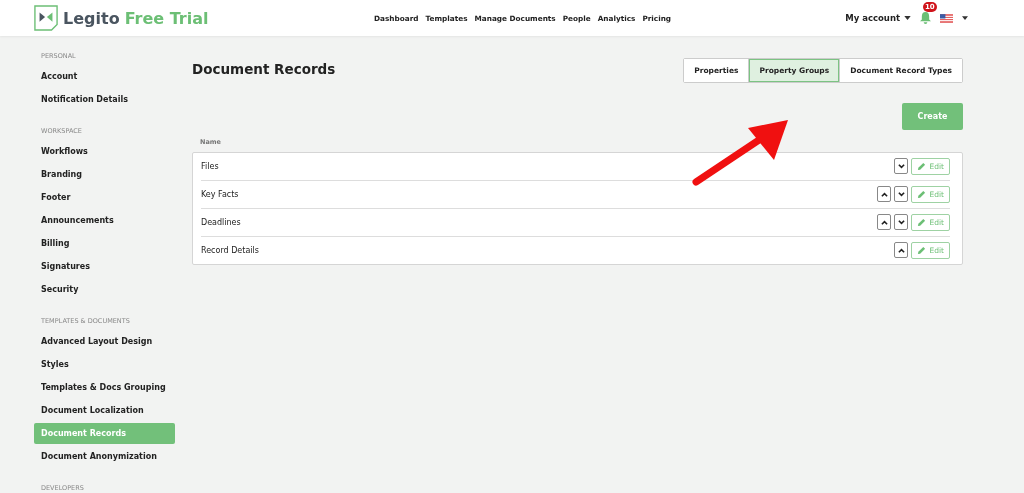 The height and width of the screenshot is (493, 1024). I want to click on table-cell: Deadlines, so click(221, 222).